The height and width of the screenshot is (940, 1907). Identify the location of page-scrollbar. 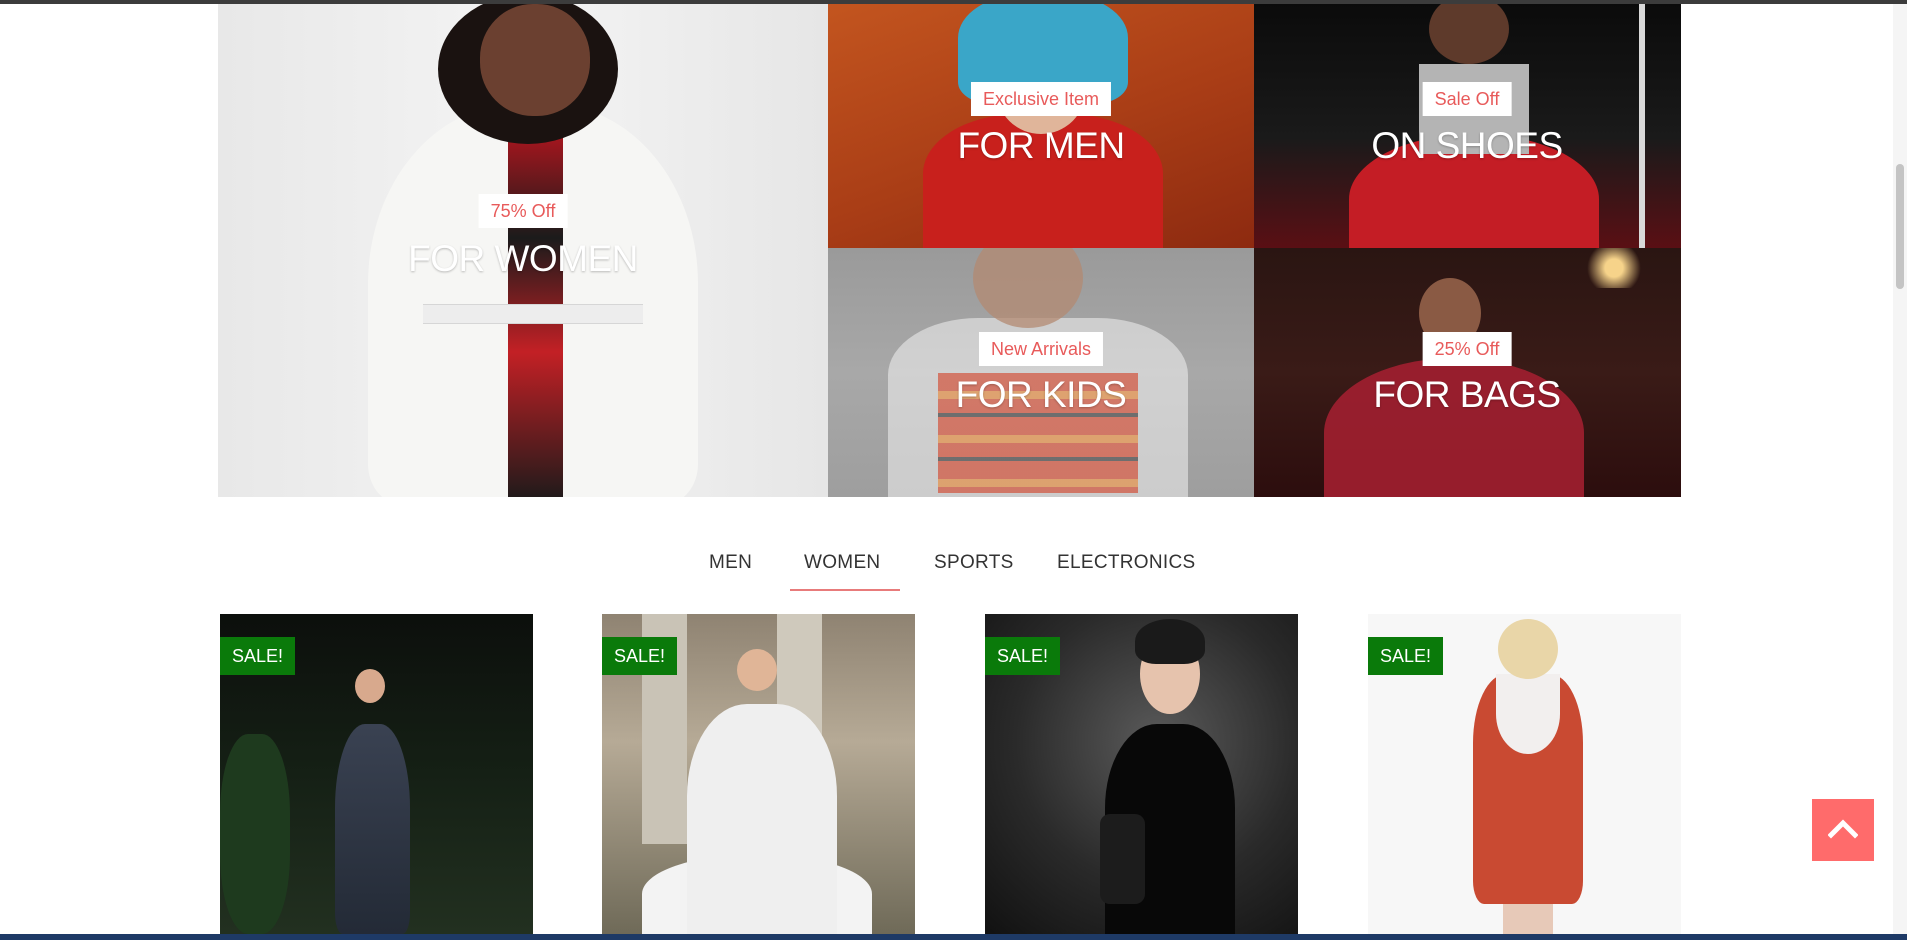
(1900, 469).